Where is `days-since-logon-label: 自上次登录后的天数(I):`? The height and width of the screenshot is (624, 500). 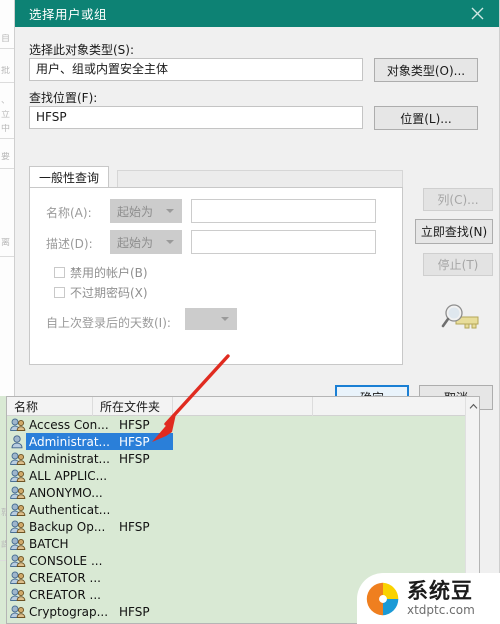 days-since-logon-label: 自上次登录后的天数(I): is located at coordinates (108, 323).